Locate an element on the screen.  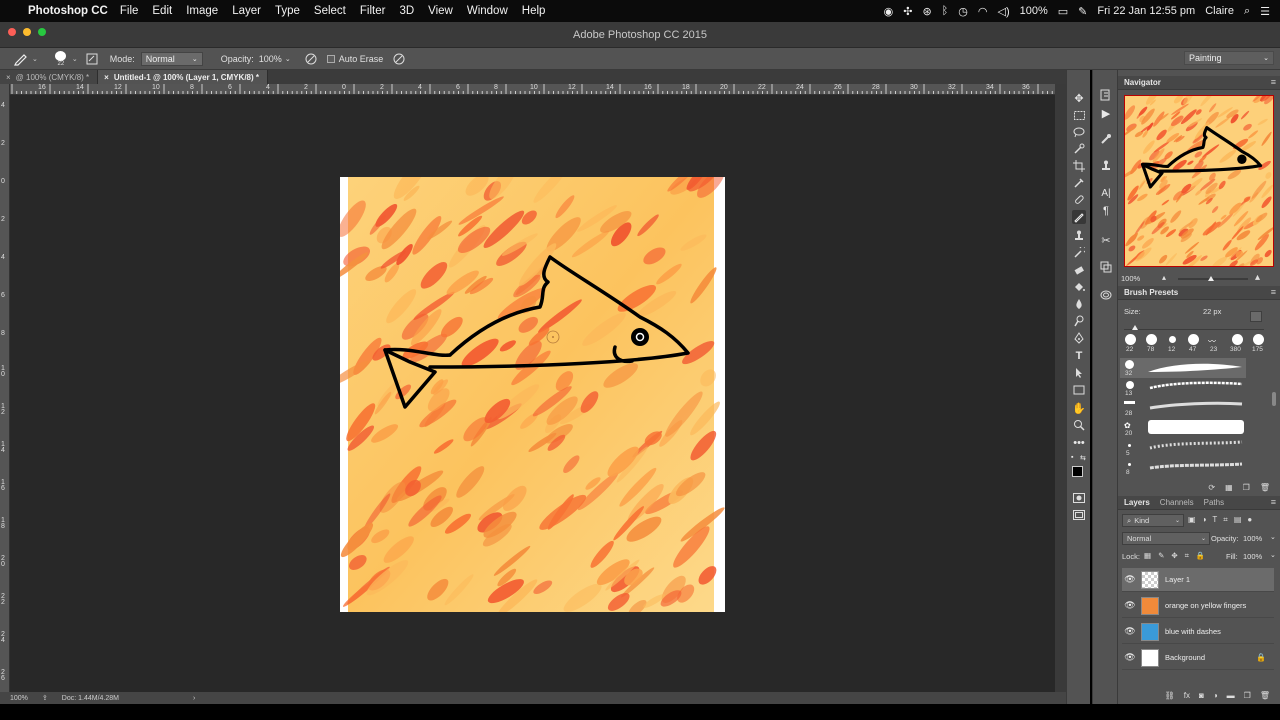
paragraph-panel-icon: ¶ is located at coordinates (1106, 211).